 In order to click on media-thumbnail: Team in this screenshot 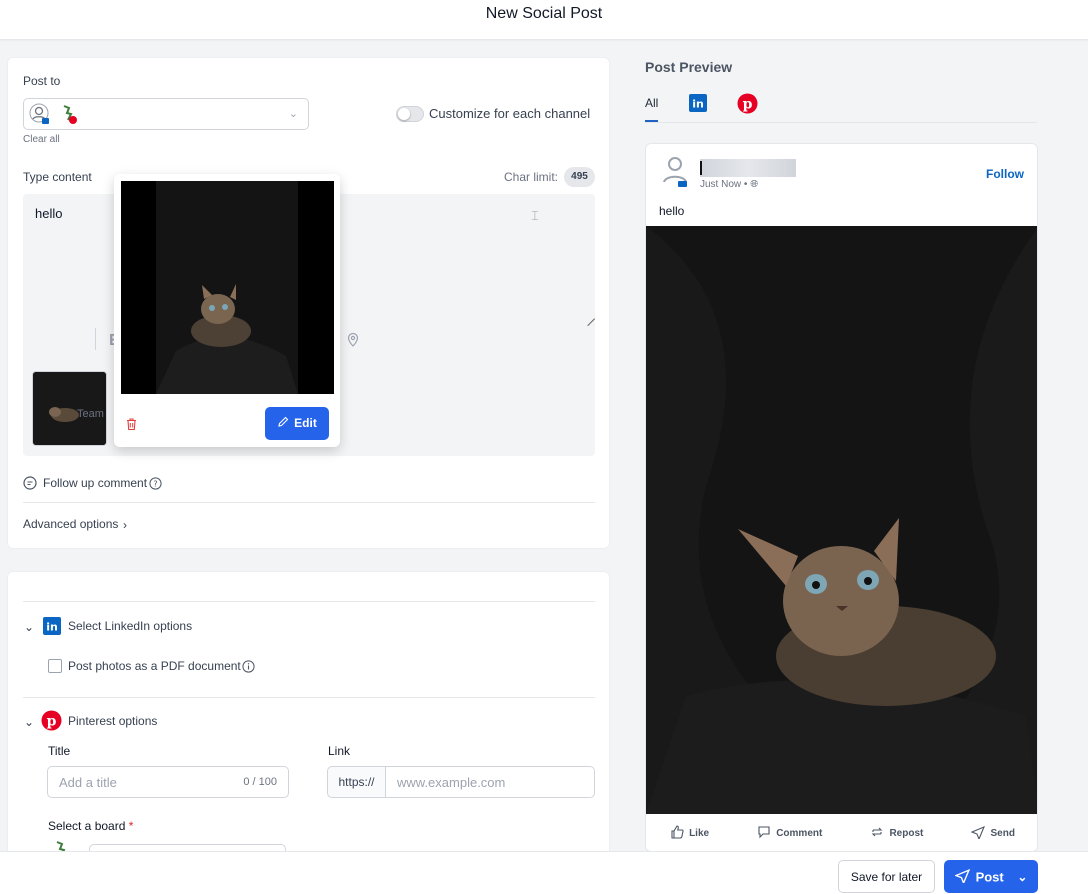, I will do `click(69, 408)`.